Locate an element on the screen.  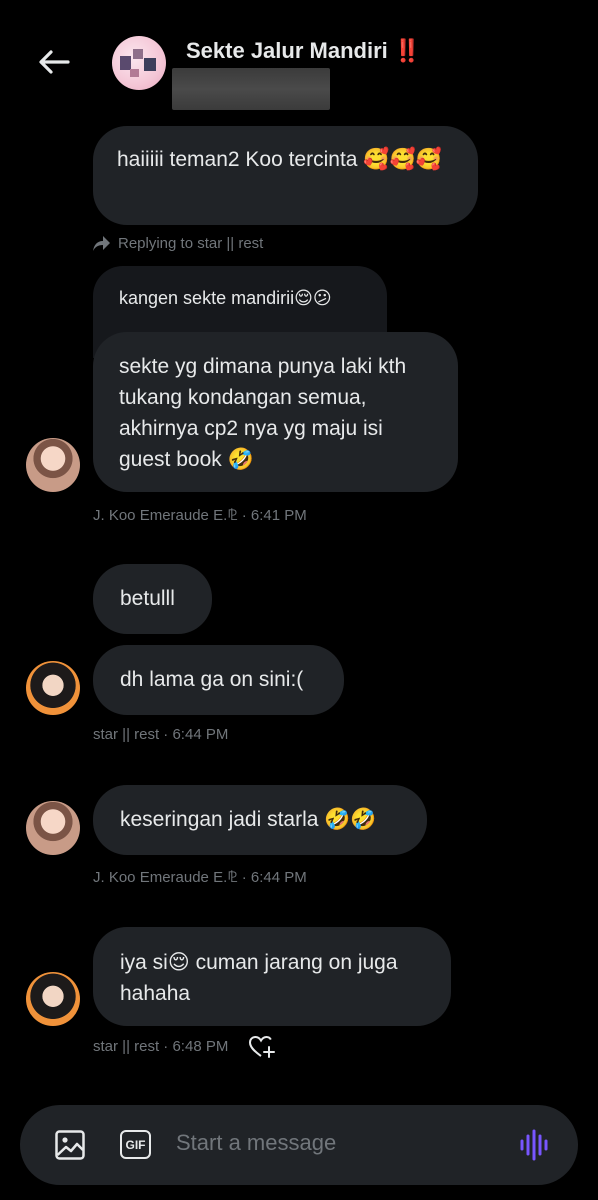
redacted-subtitle is located at coordinates (251, 89).